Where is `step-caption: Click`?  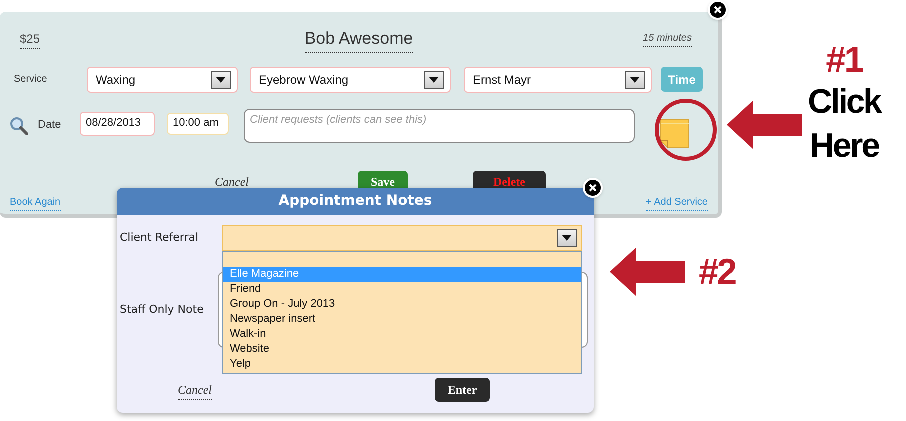
step-caption: Click is located at coordinates (844, 102).